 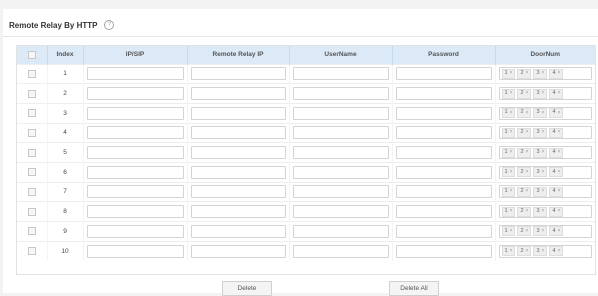 I want to click on delete-all-button: Delete All, so click(x=414, y=288).